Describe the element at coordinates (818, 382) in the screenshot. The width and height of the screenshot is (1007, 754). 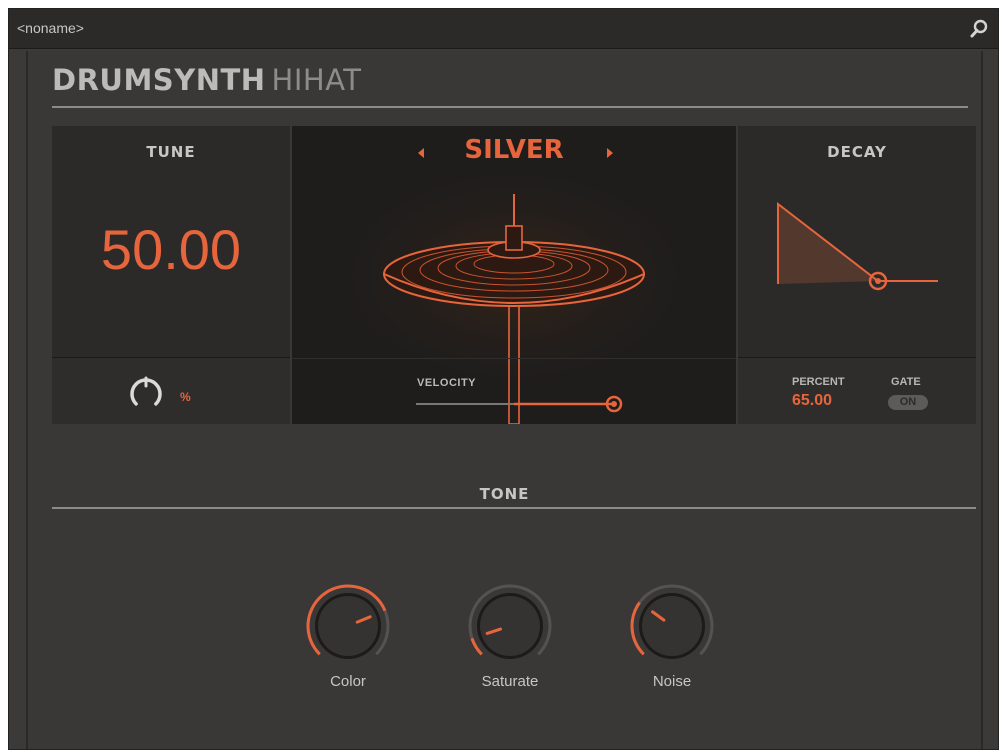
I see `percent-label: PERCENT` at that location.